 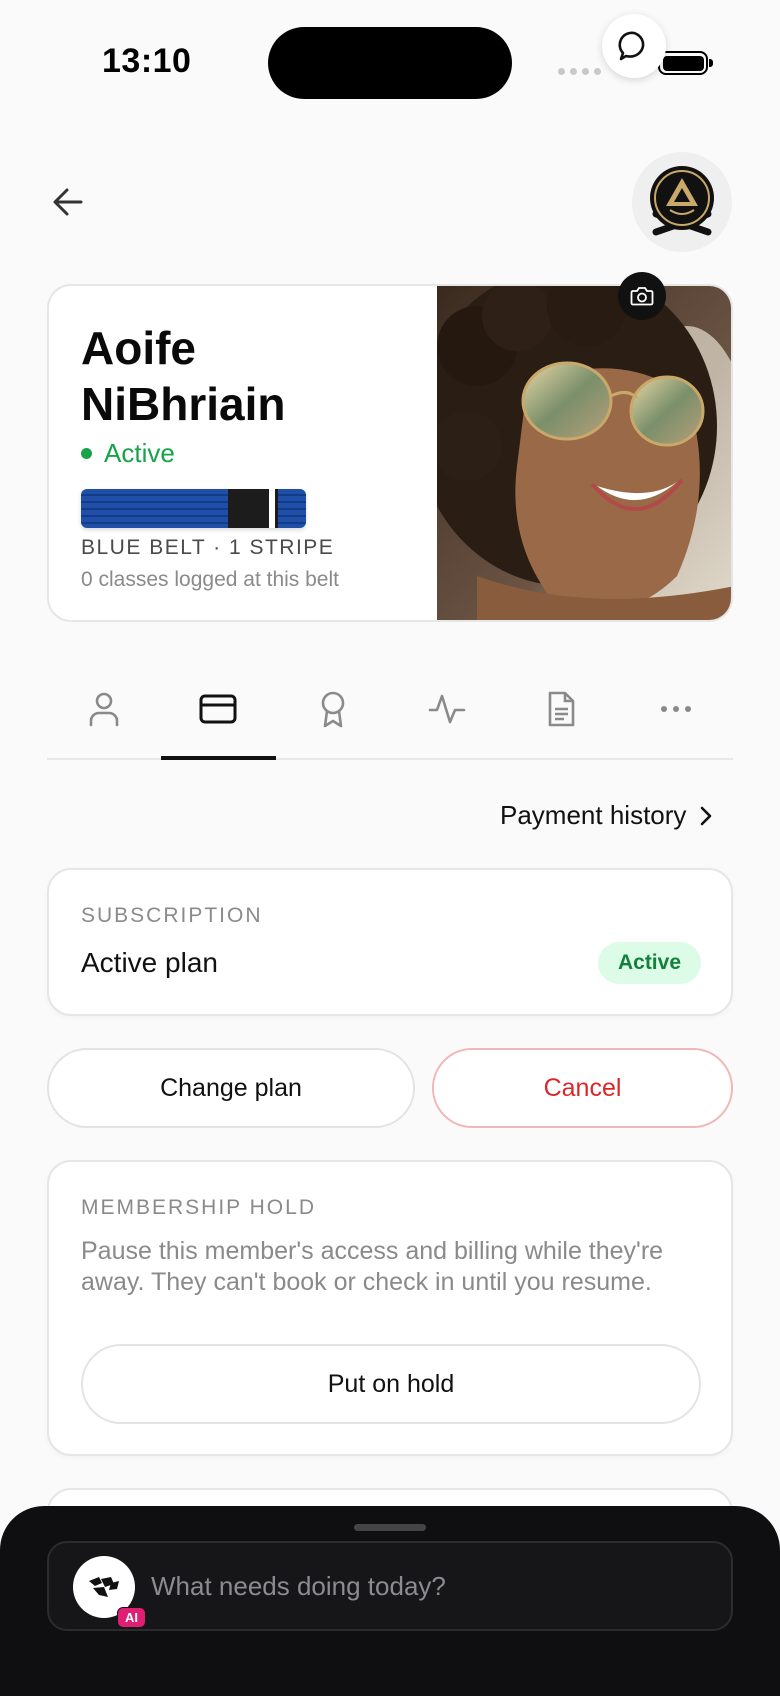 I want to click on tab-profile, so click(x=104, y=709).